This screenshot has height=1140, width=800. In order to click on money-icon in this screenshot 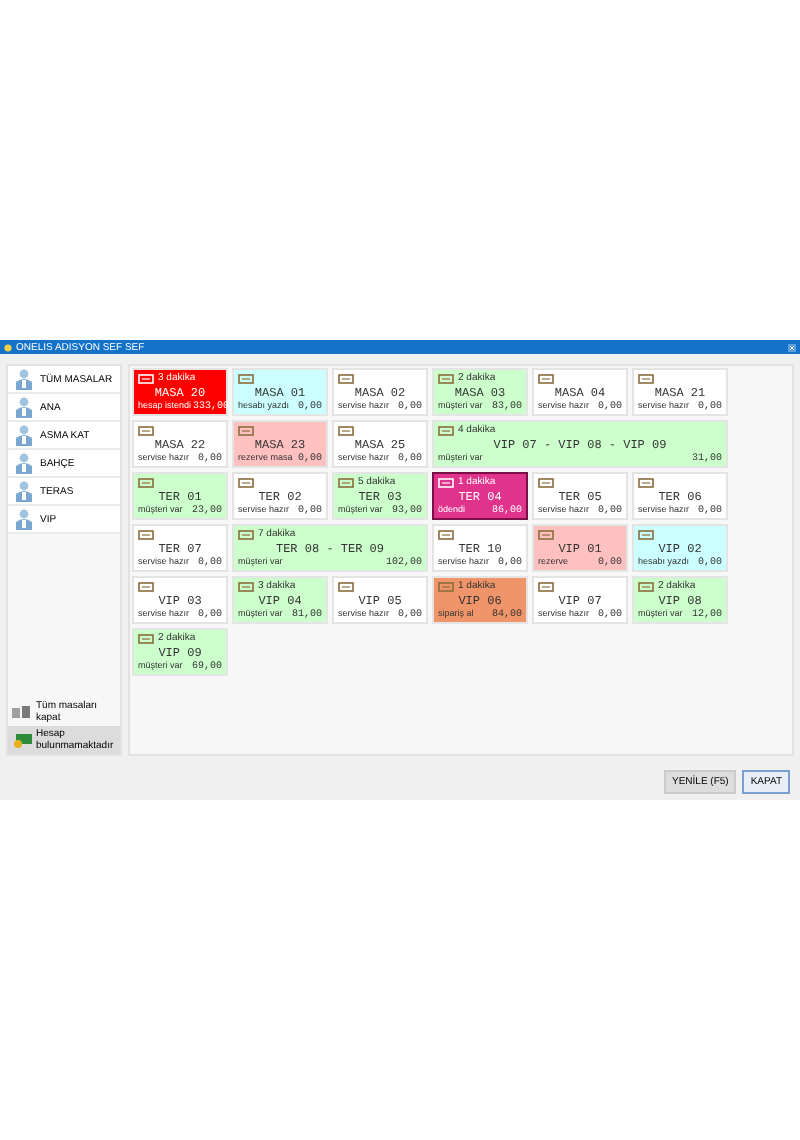, I will do `click(22, 740)`.